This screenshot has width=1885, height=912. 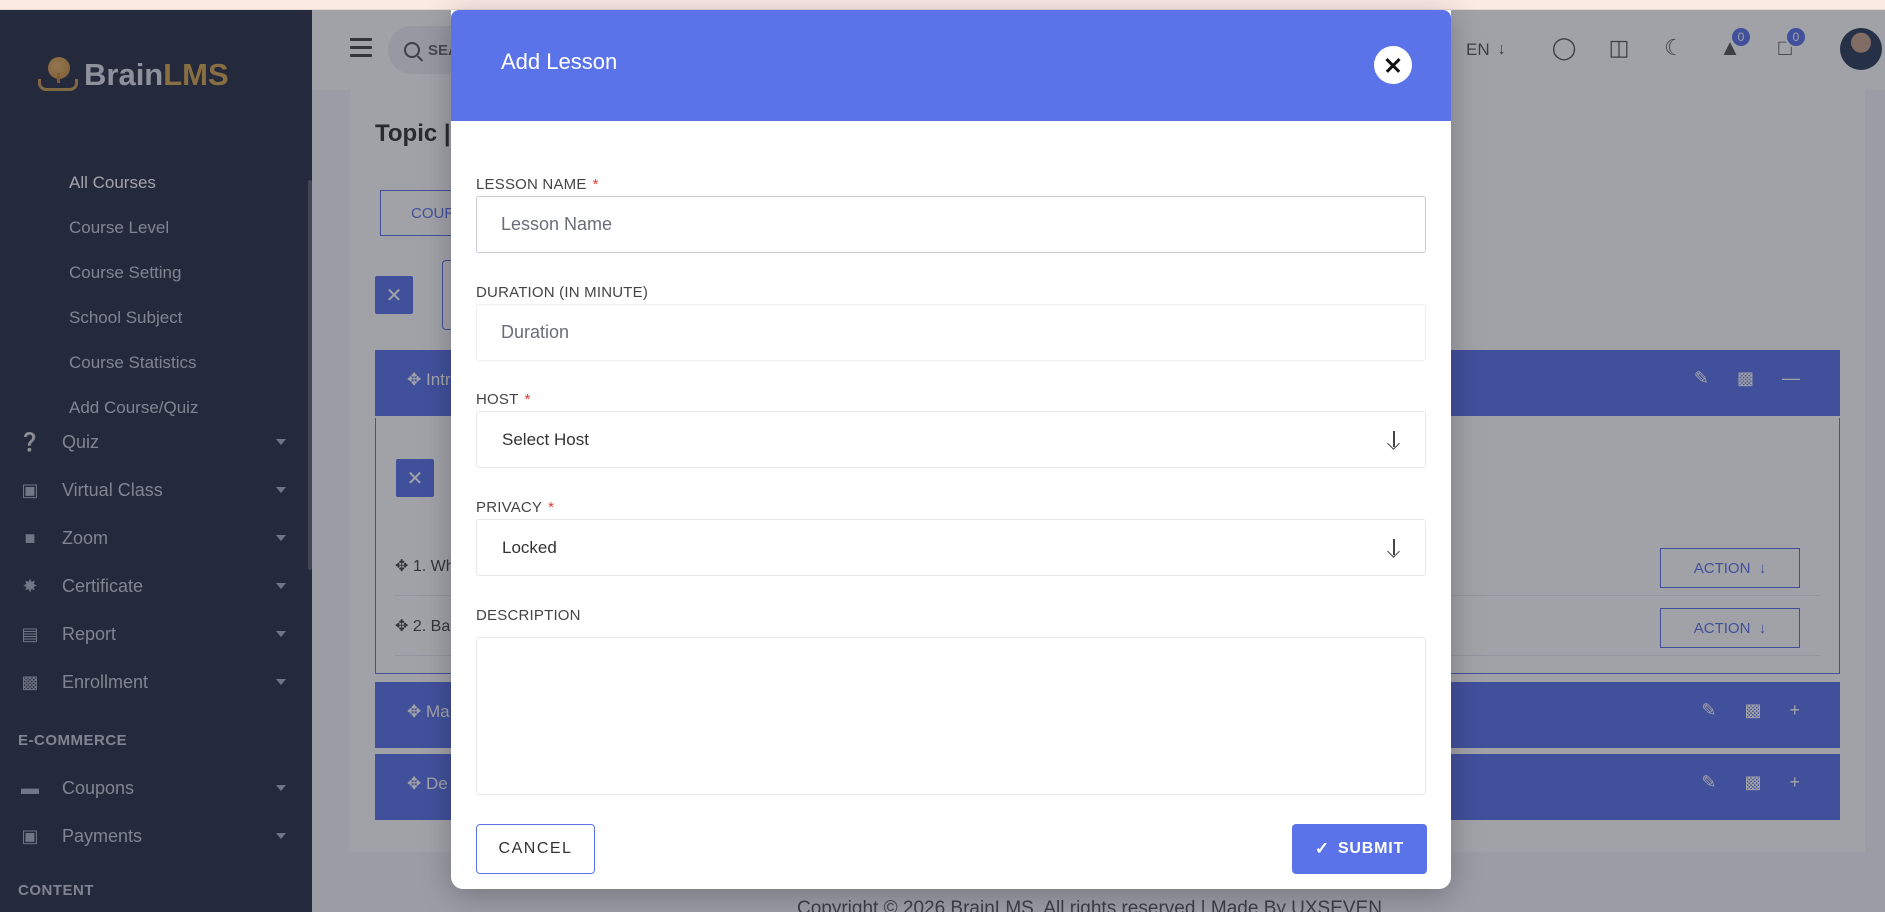 I want to click on privacy-selected-value: Locked, so click(x=529, y=547).